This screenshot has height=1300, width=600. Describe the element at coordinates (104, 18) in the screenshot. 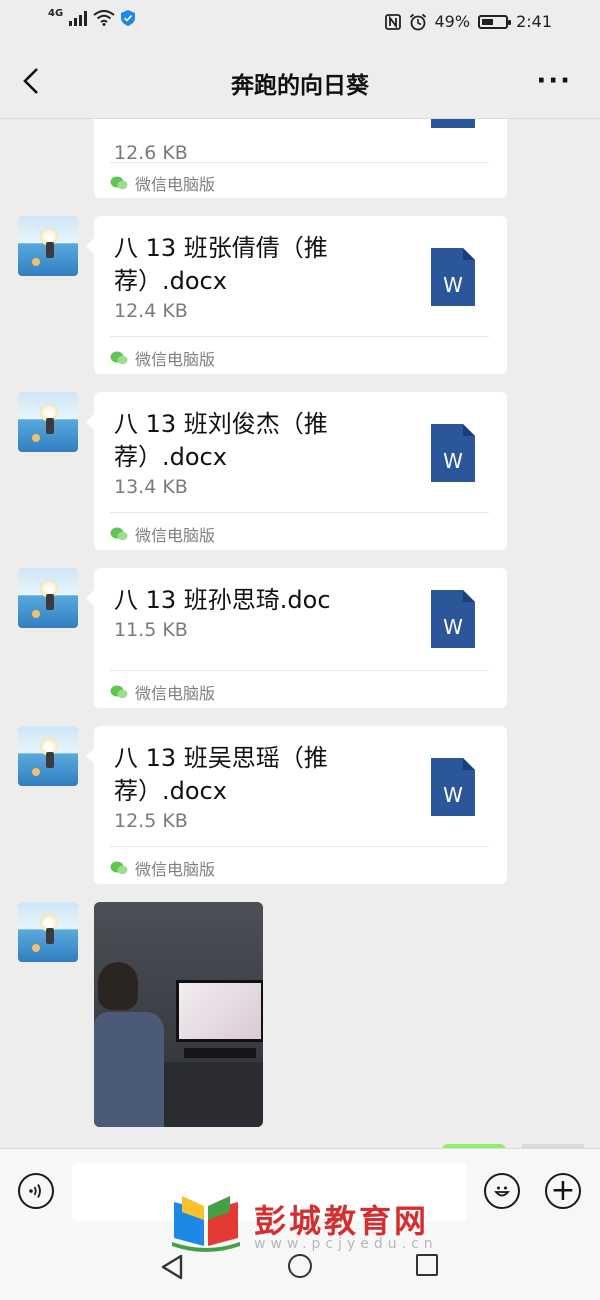

I see `wifi-icon` at that location.